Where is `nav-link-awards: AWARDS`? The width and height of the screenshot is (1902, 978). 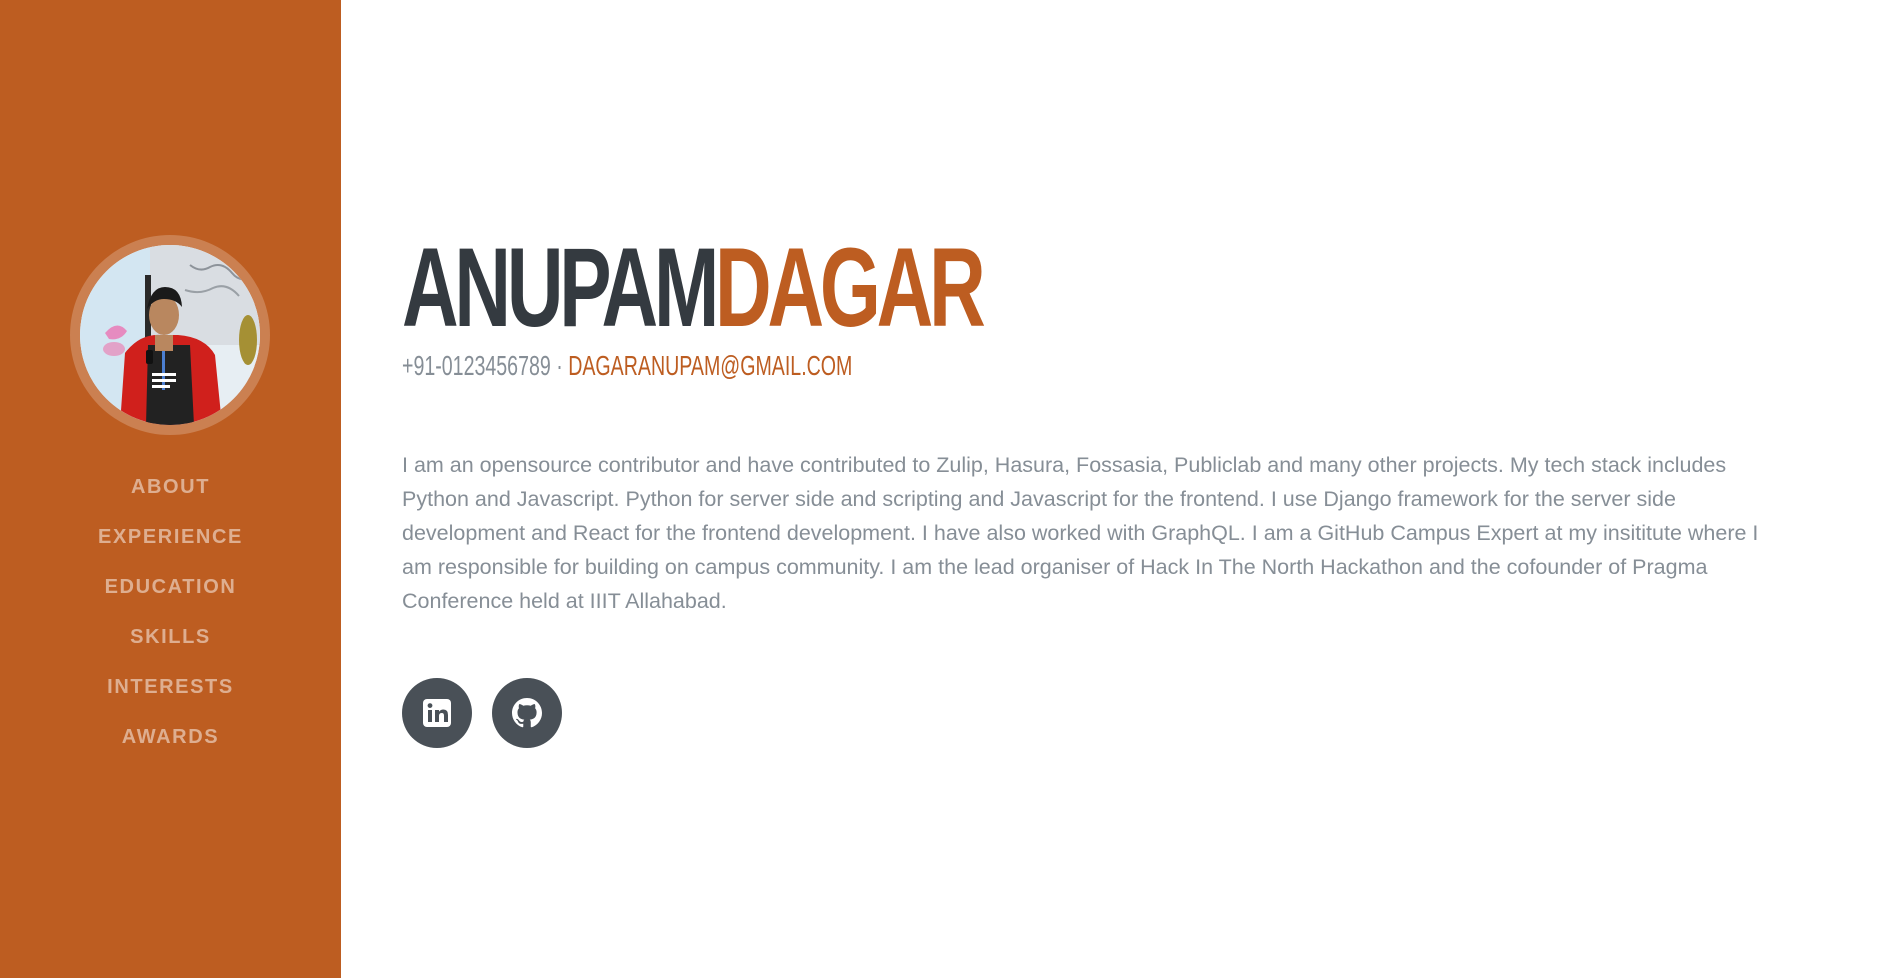
nav-link-awards: AWARDS is located at coordinates (170, 737).